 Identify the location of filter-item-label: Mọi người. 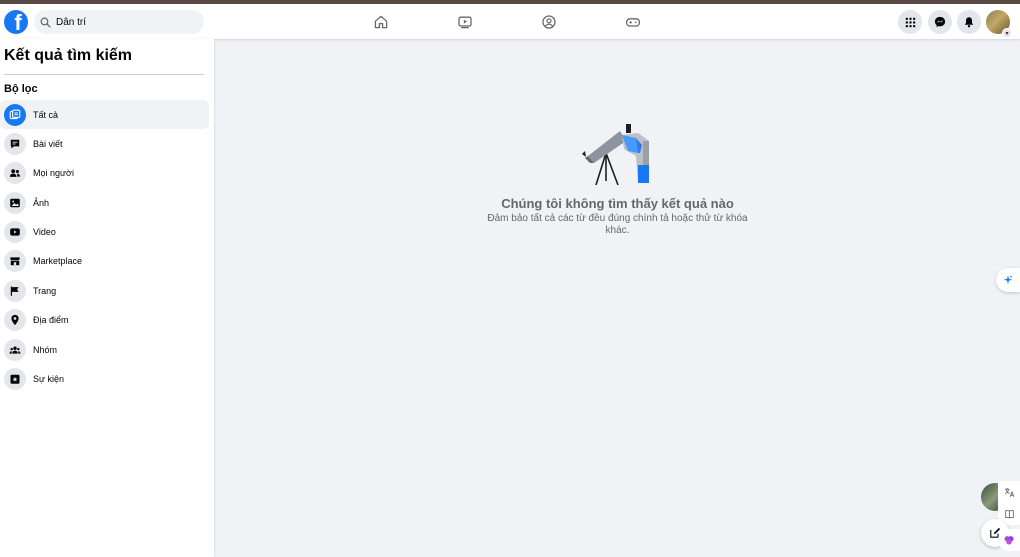
(53, 172).